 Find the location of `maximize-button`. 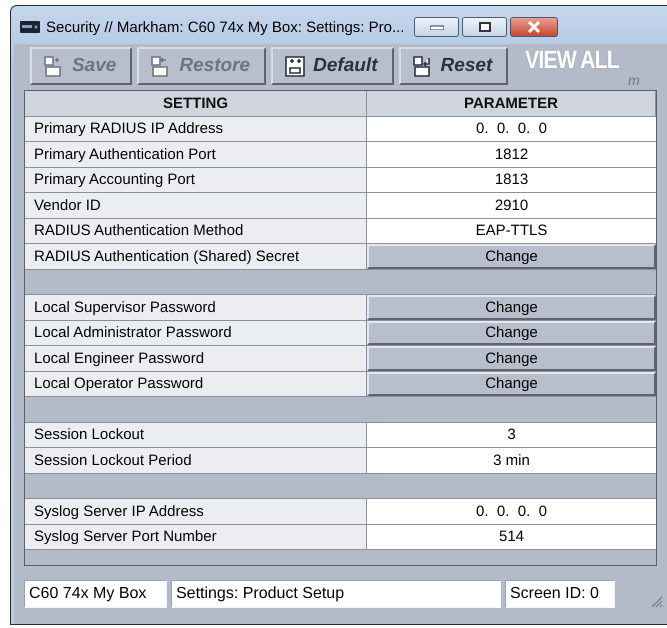

maximize-button is located at coordinates (485, 27).